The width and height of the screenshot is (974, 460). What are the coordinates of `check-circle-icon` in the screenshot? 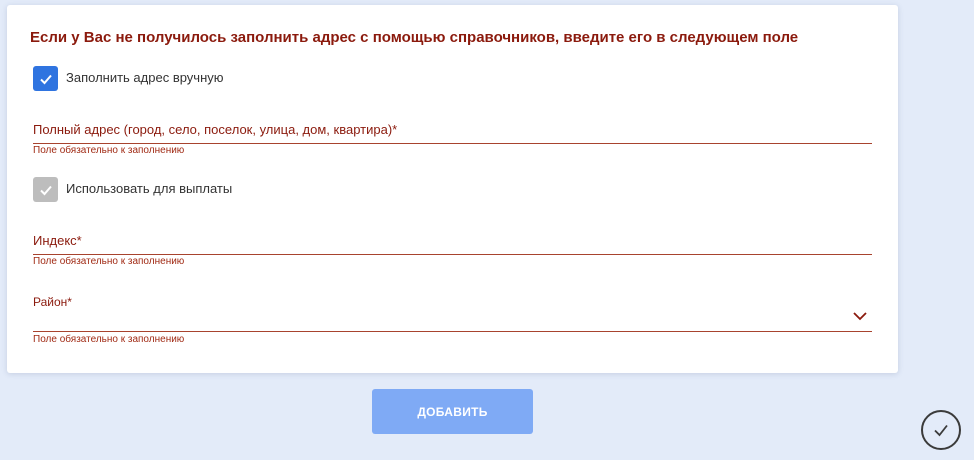 It's located at (941, 430).